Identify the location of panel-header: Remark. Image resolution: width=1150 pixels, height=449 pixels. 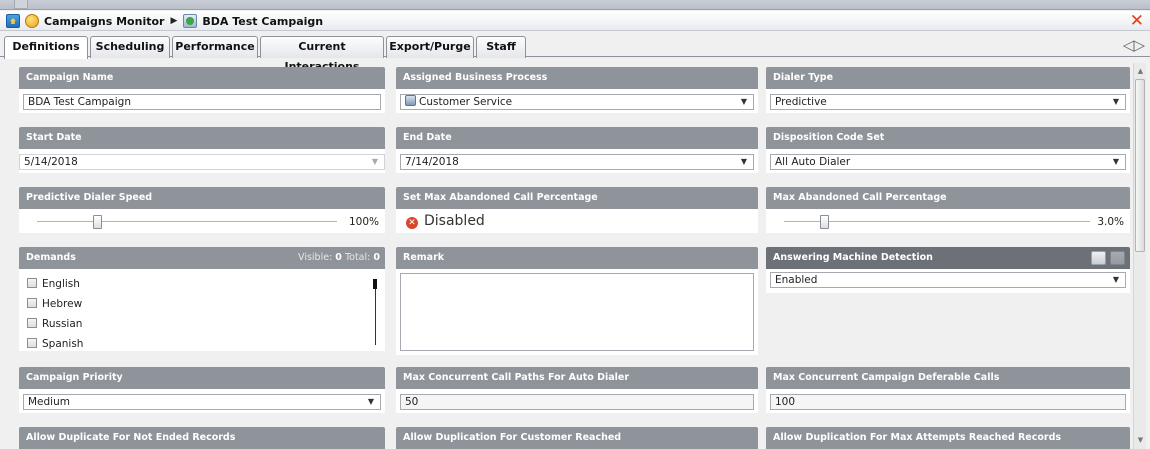
(577, 258).